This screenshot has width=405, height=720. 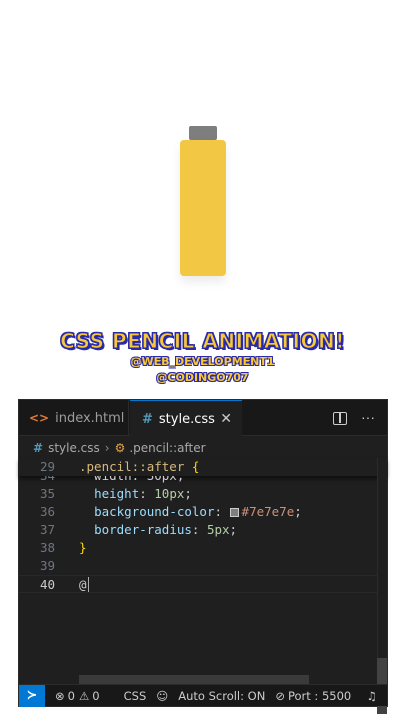 I want to click on line-number: 35, so click(x=47, y=493).